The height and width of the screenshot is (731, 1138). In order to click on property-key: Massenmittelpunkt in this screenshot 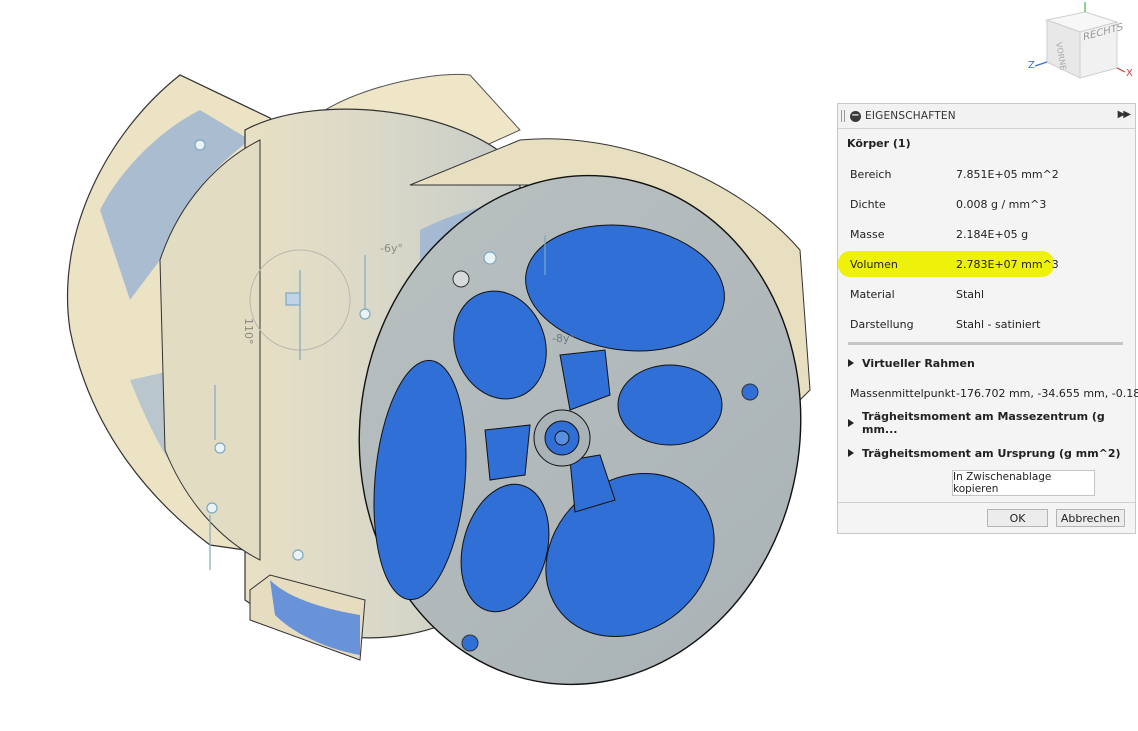, I will do `click(903, 393)`.